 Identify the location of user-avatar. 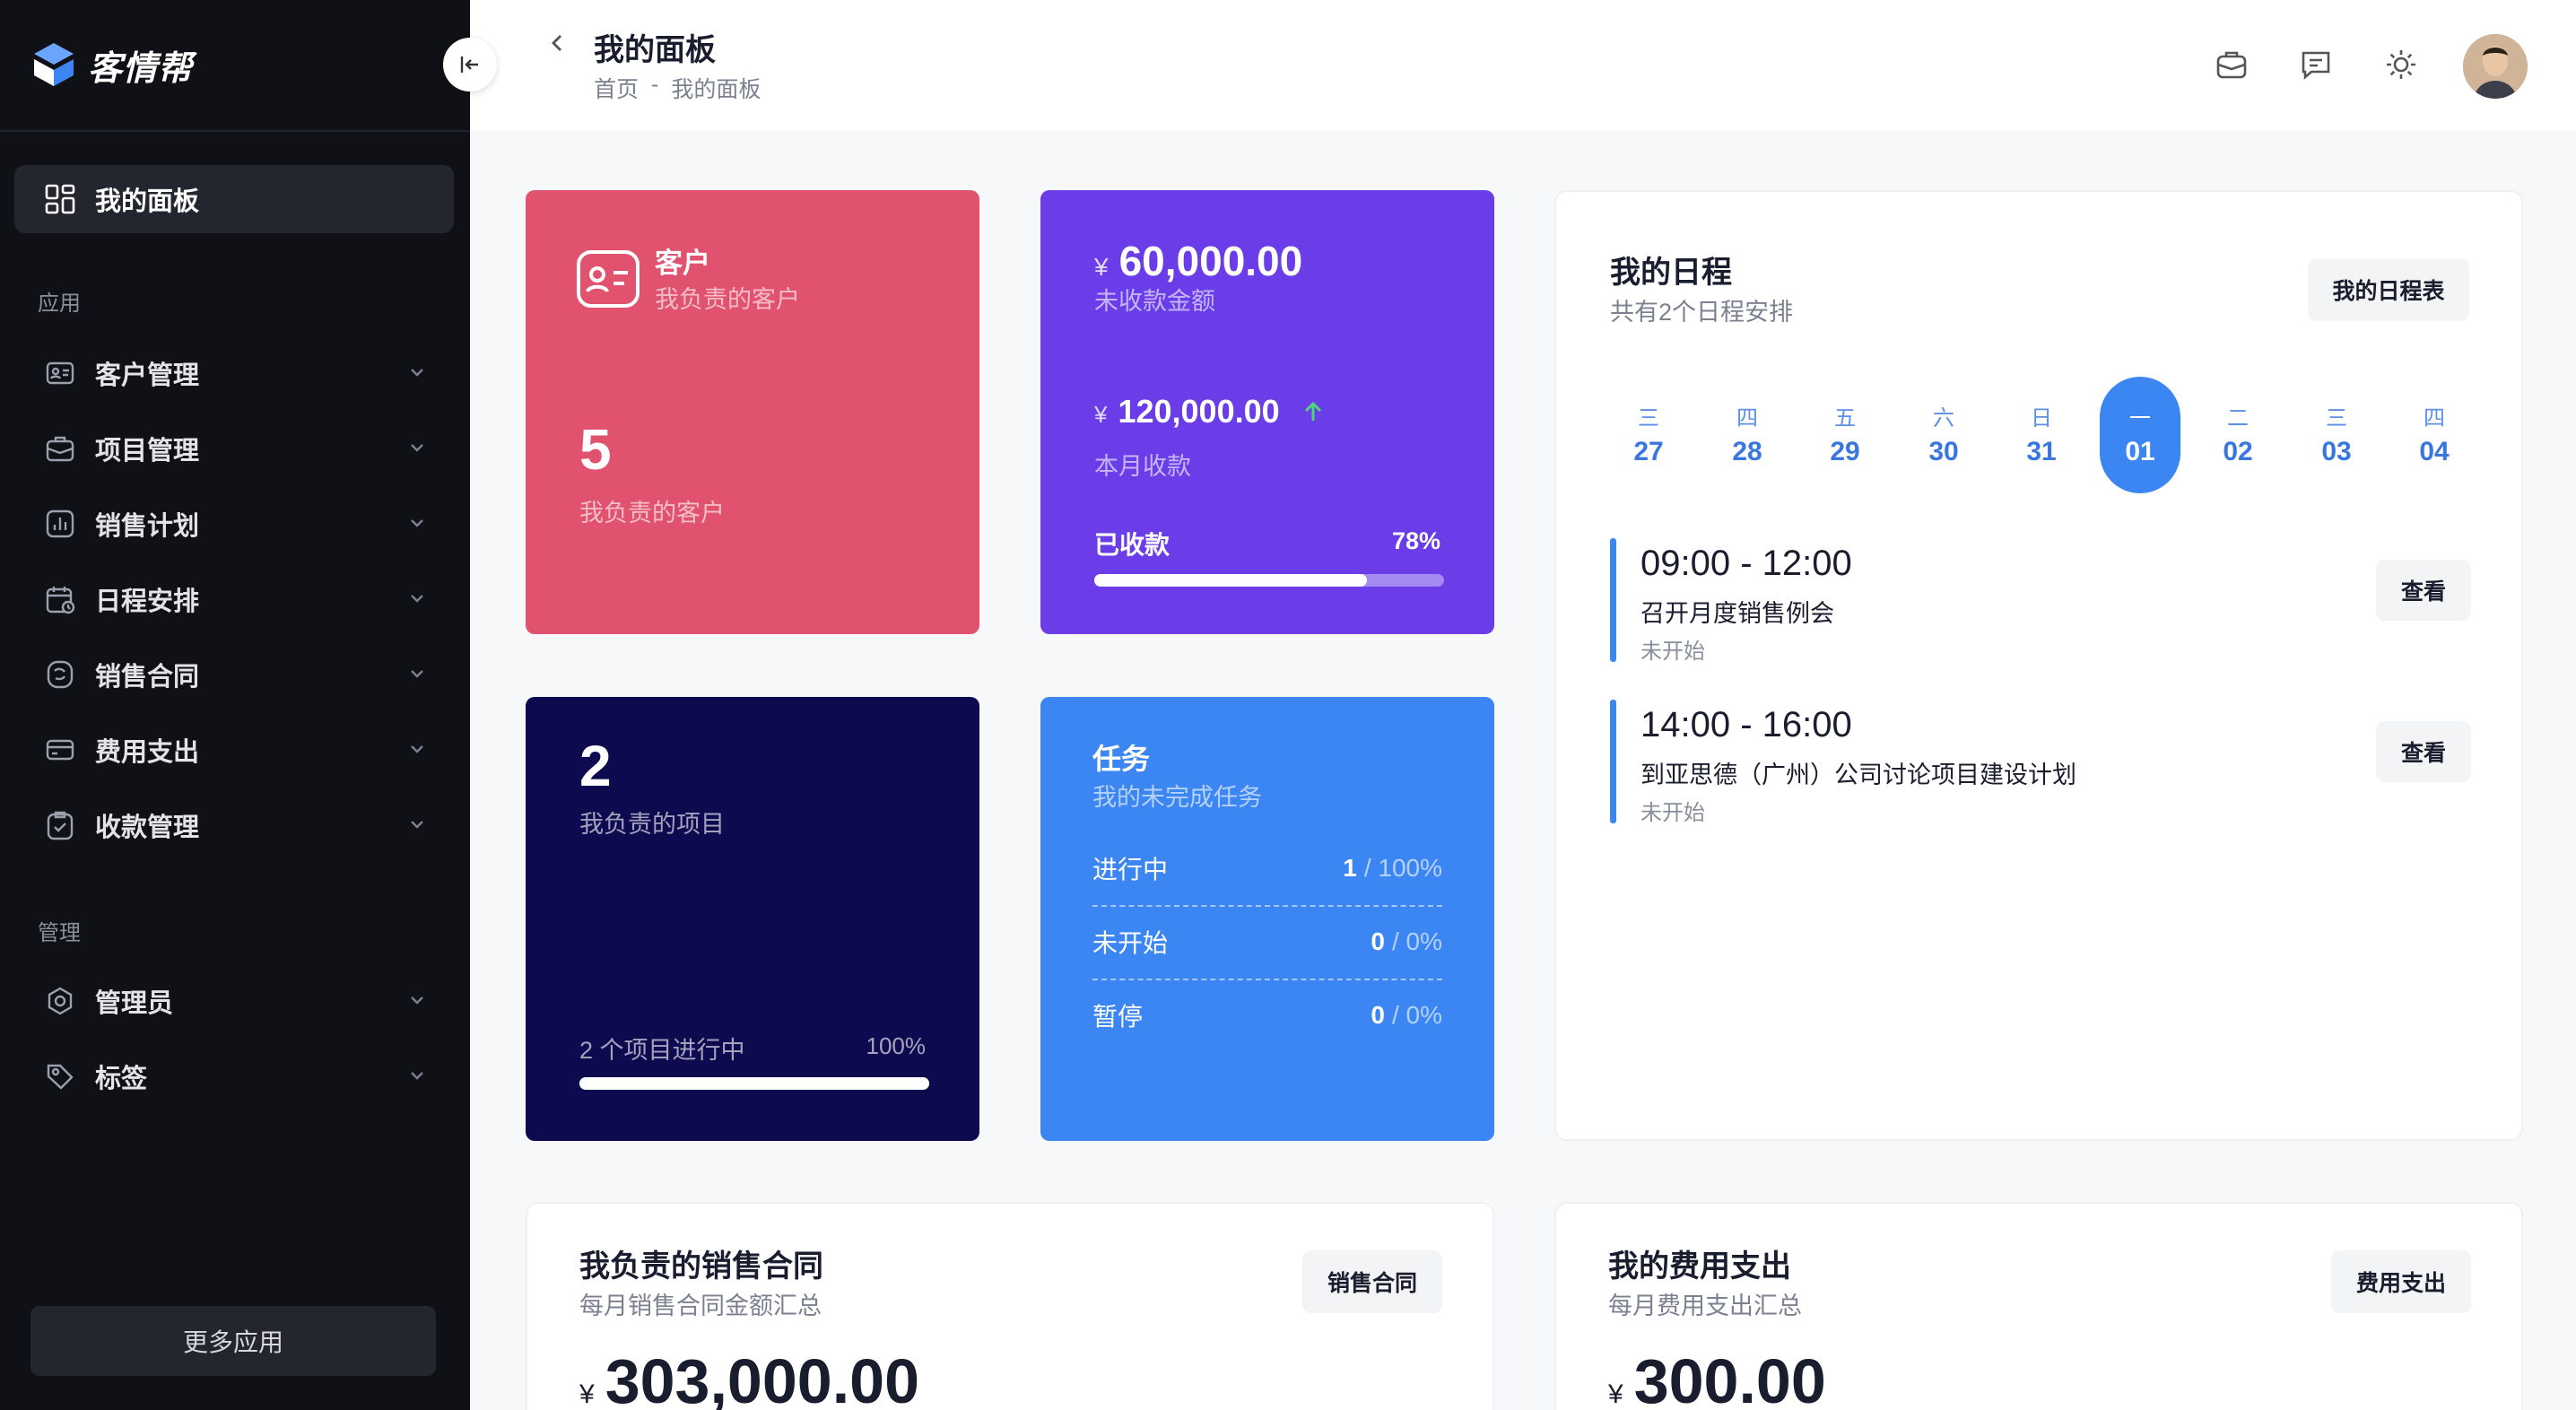
(2495, 66).